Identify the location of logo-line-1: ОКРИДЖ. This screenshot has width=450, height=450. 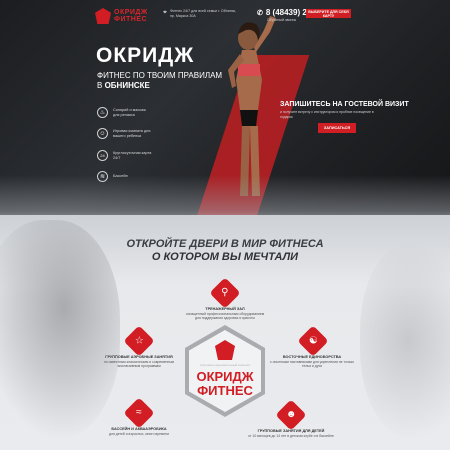
(131, 12).